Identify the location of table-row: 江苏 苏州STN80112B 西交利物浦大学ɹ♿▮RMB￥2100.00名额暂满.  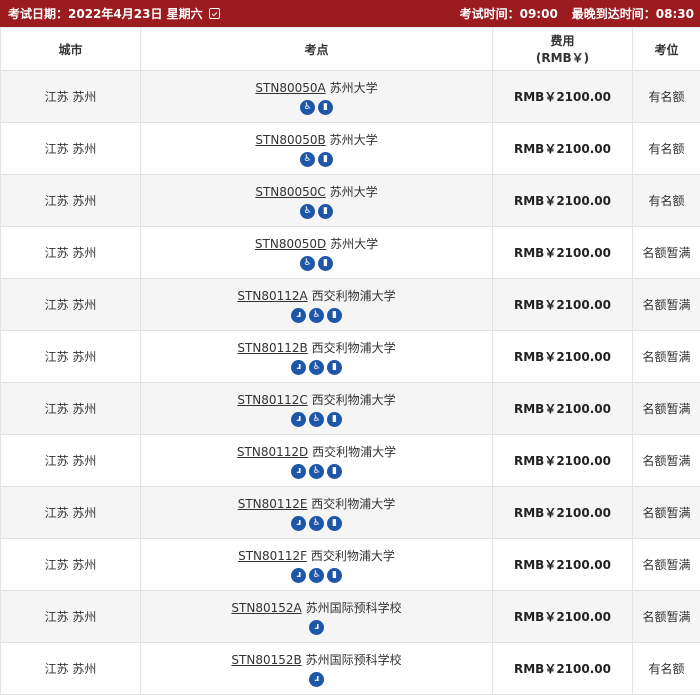
(350, 357).